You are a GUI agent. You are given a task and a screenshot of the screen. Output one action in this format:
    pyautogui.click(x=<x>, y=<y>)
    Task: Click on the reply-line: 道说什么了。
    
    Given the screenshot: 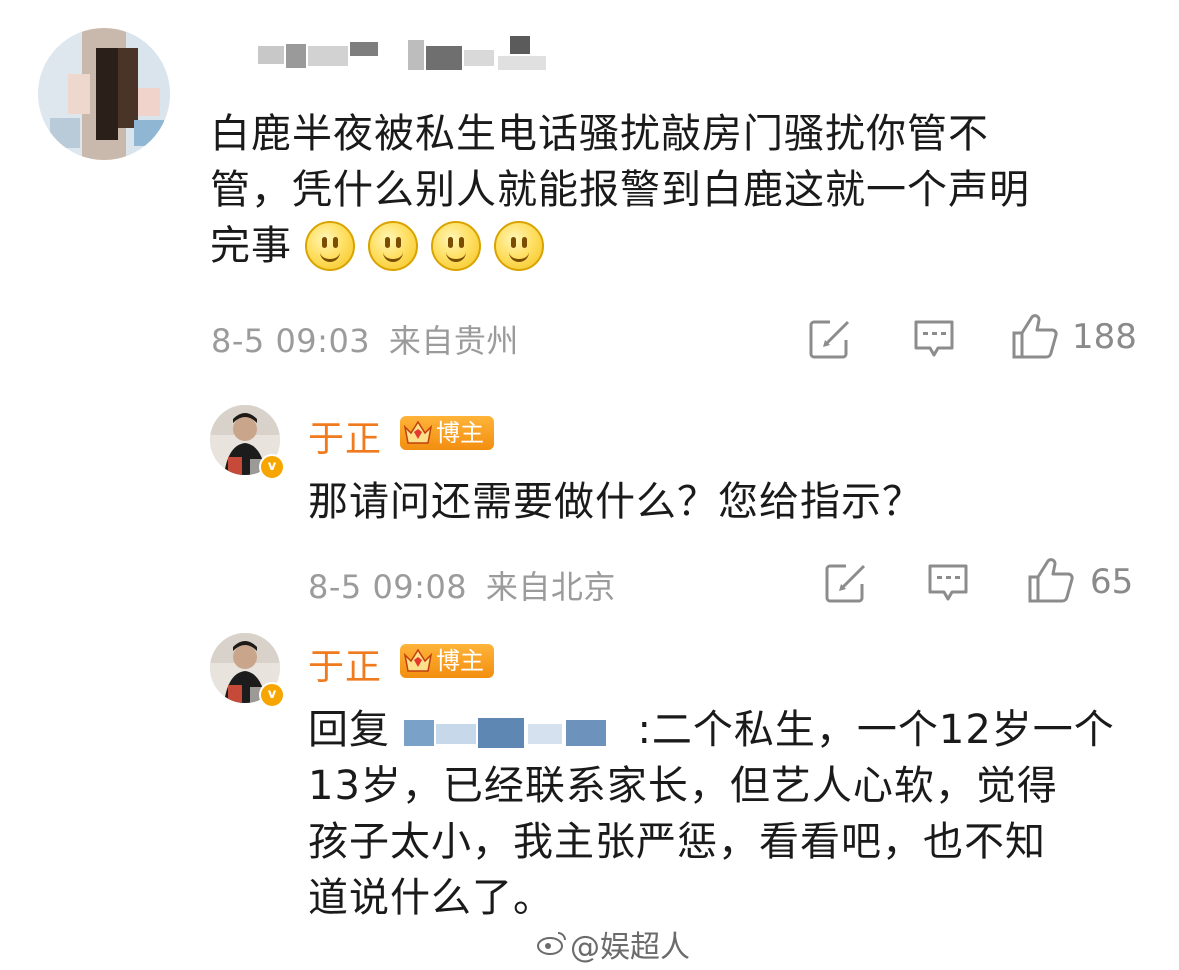 What is the action you would take?
    pyautogui.click(x=431, y=898)
    